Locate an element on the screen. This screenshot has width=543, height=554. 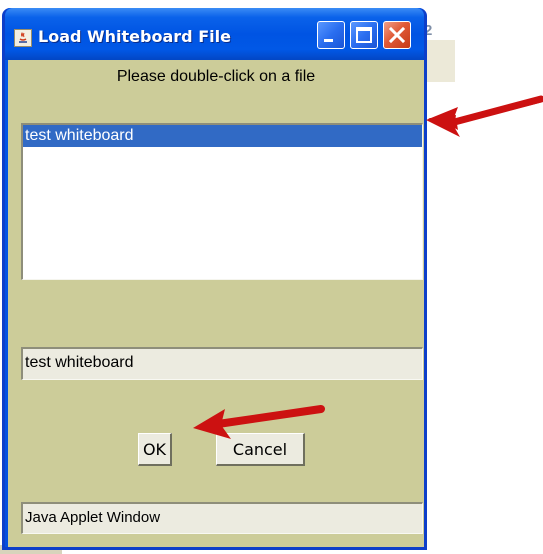
java-applet-icon is located at coordinates (23, 38).